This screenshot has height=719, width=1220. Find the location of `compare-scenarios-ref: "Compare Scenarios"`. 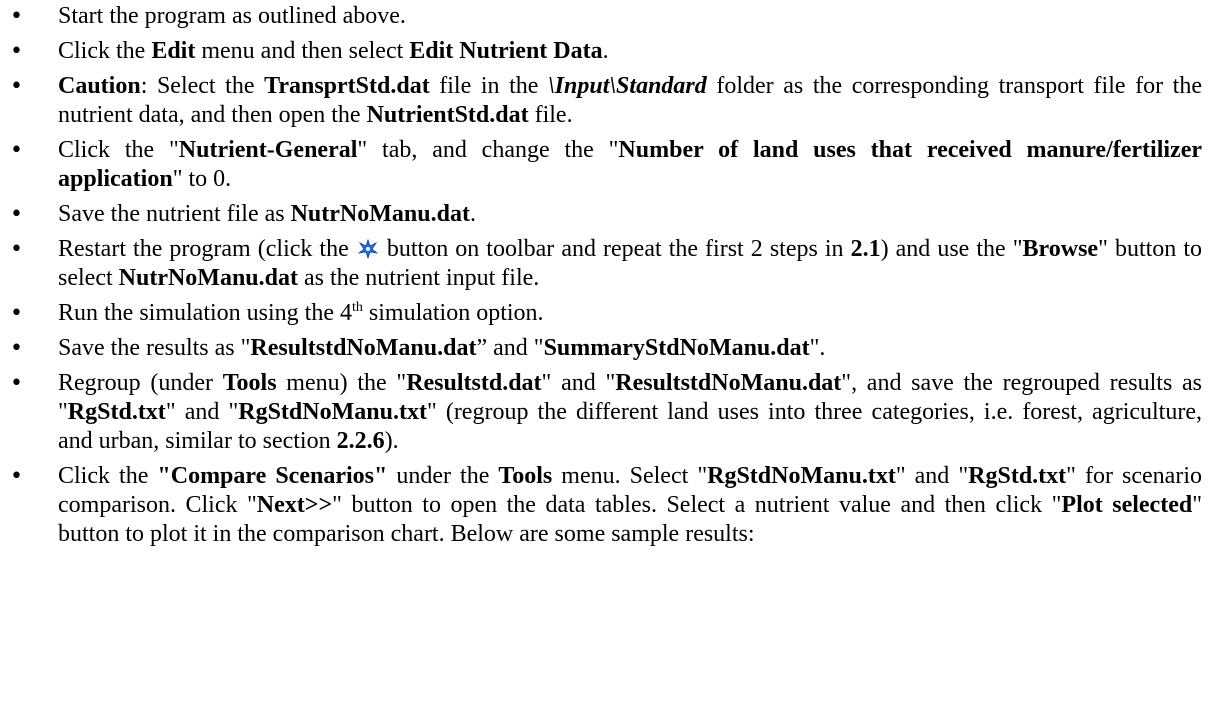

compare-scenarios-ref: "Compare Scenarios" is located at coordinates (272, 476).